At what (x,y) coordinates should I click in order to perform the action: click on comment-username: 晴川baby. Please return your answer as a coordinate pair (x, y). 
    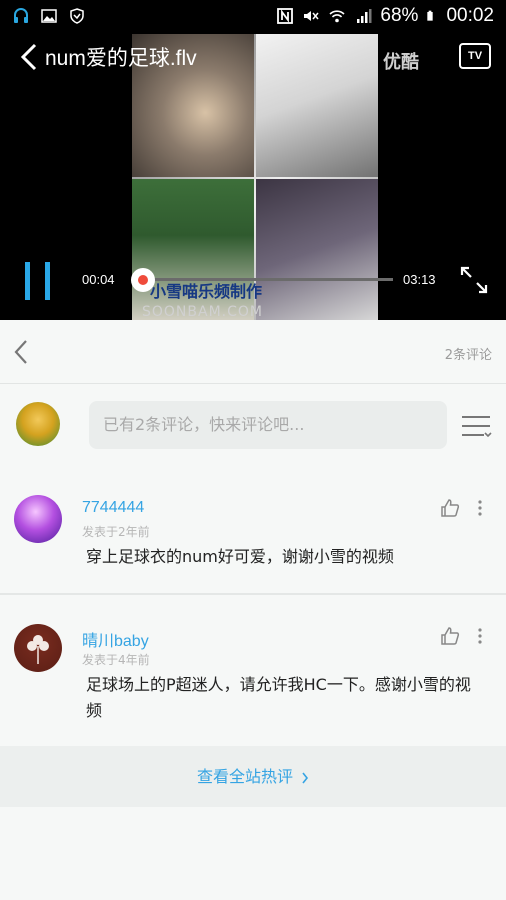
    Looking at the image, I should click on (115, 639).